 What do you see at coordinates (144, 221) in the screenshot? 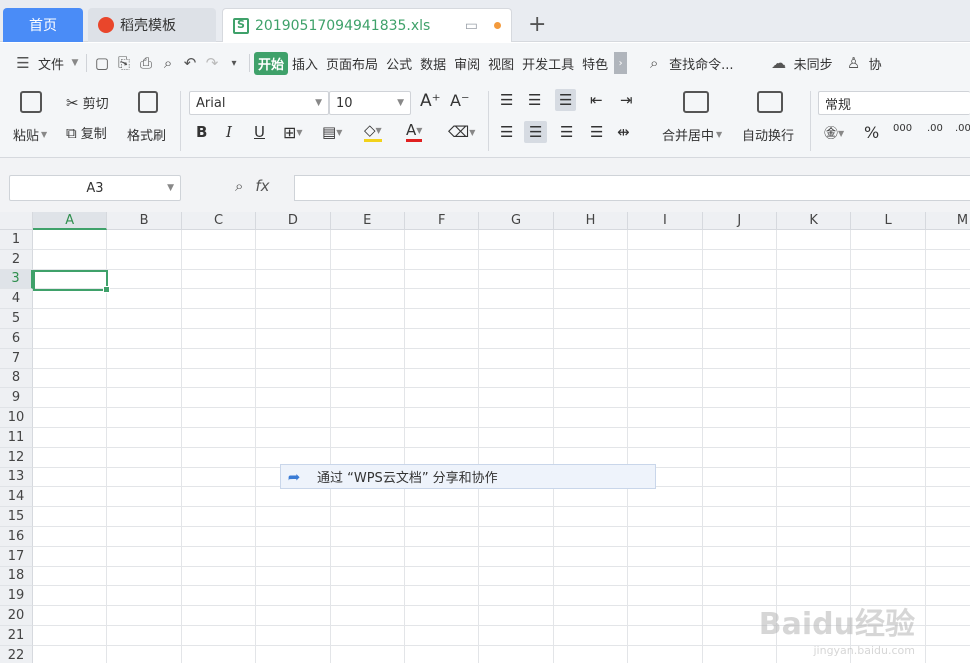
I see `column-header: B` at bounding box center [144, 221].